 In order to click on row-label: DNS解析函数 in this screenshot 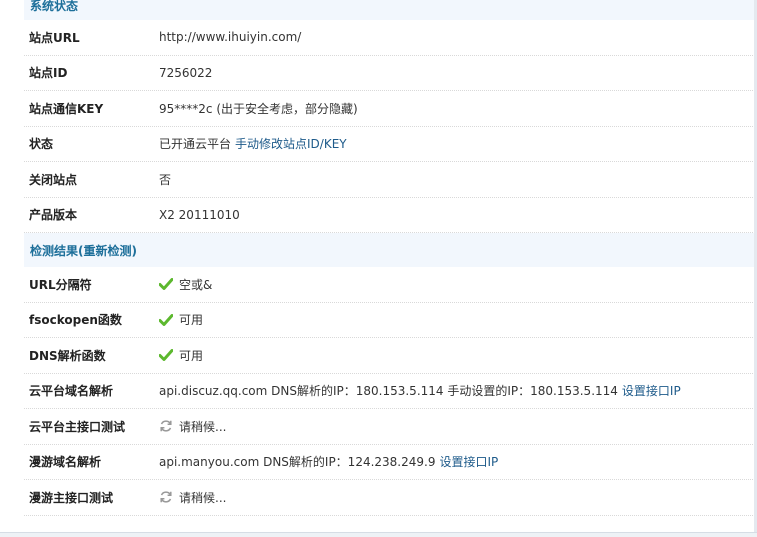, I will do `click(67, 355)`.